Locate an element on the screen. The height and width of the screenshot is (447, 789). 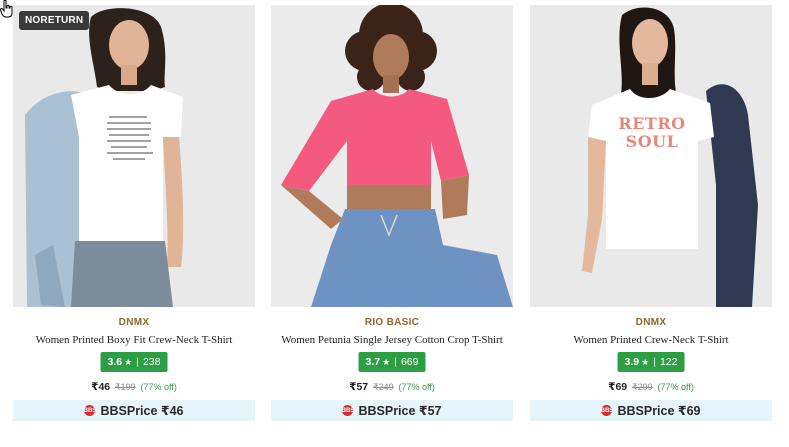
bbs-price-banner: BBS BBSPrice ₹46 is located at coordinates (134, 410).